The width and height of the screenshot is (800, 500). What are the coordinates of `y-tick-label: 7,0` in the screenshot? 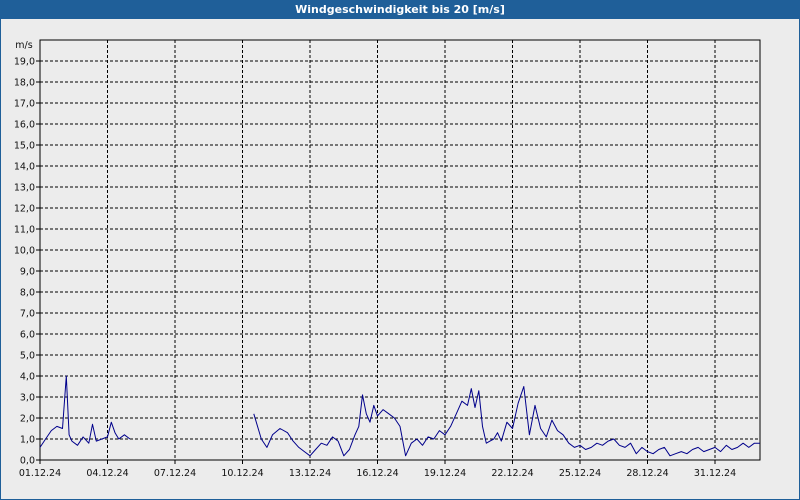 It's located at (27, 314).